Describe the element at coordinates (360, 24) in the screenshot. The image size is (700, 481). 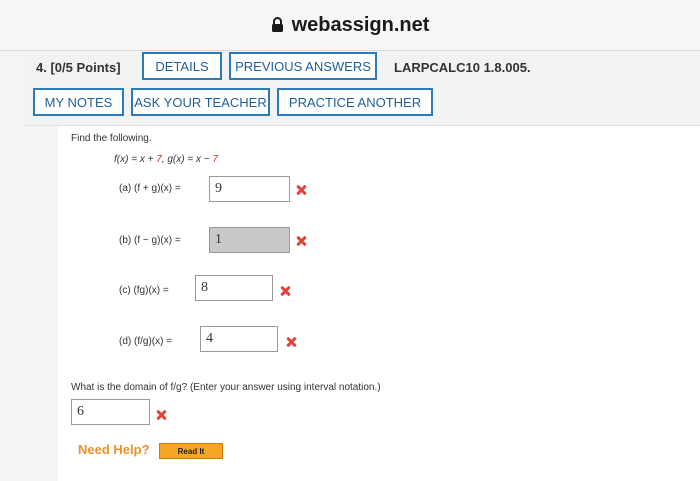
I see `url-text: webassign.net` at that location.